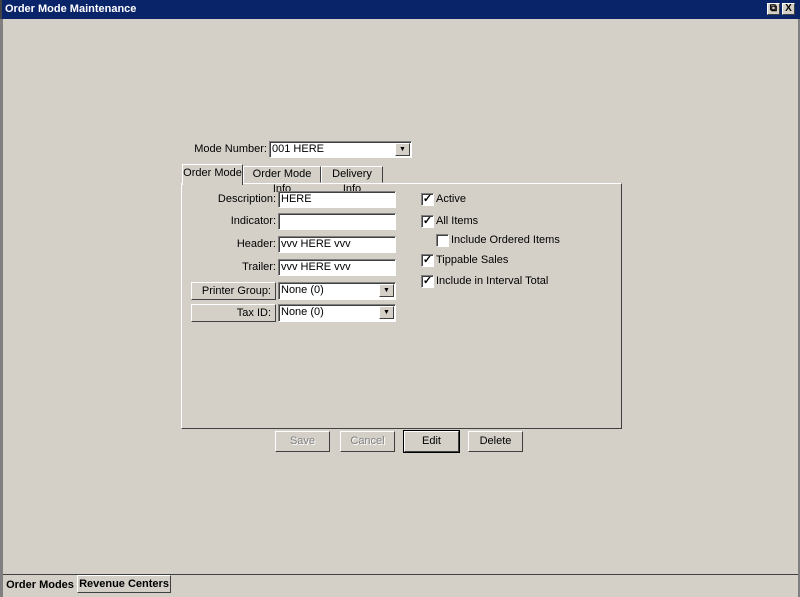 Image resolution: width=800 pixels, height=597 pixels. What do you see at coordinates (337, 313) in the screenshot?
I see `tax-id-select: None (0) ▼` at bounding box center [337, 313].